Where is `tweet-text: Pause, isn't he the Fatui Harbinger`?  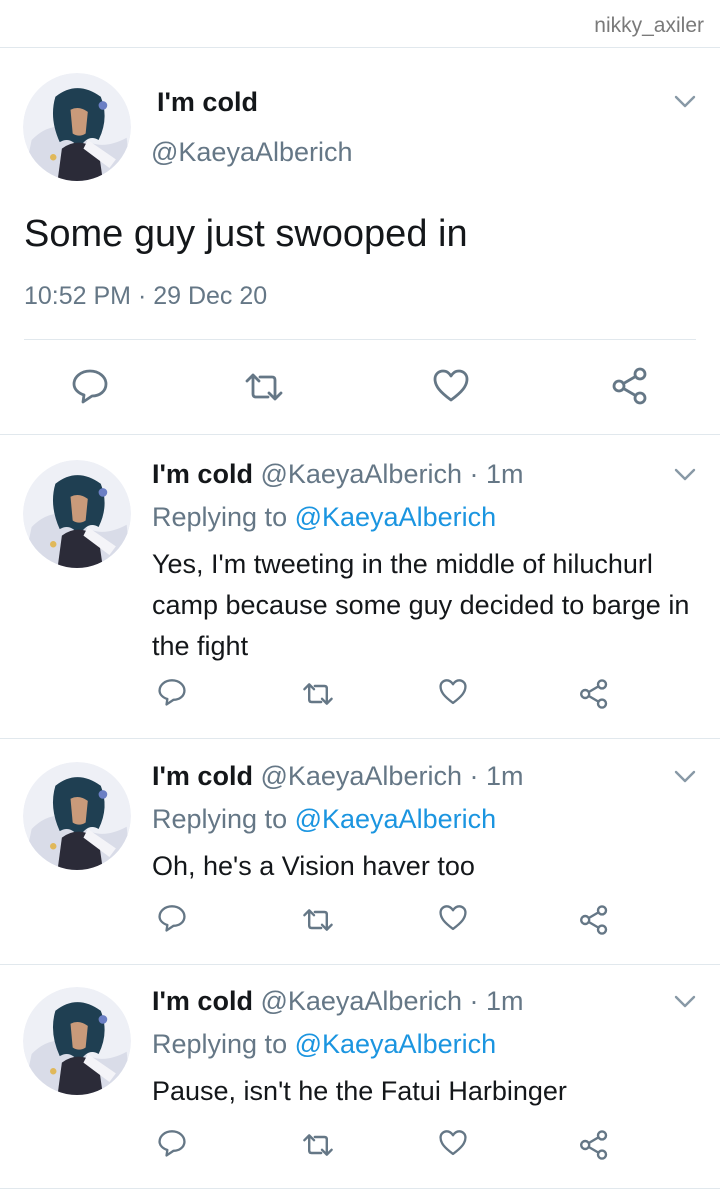 tweet-text: Pause, isn't he the Fatui Harbinger is located at coordinates (359, 1091).